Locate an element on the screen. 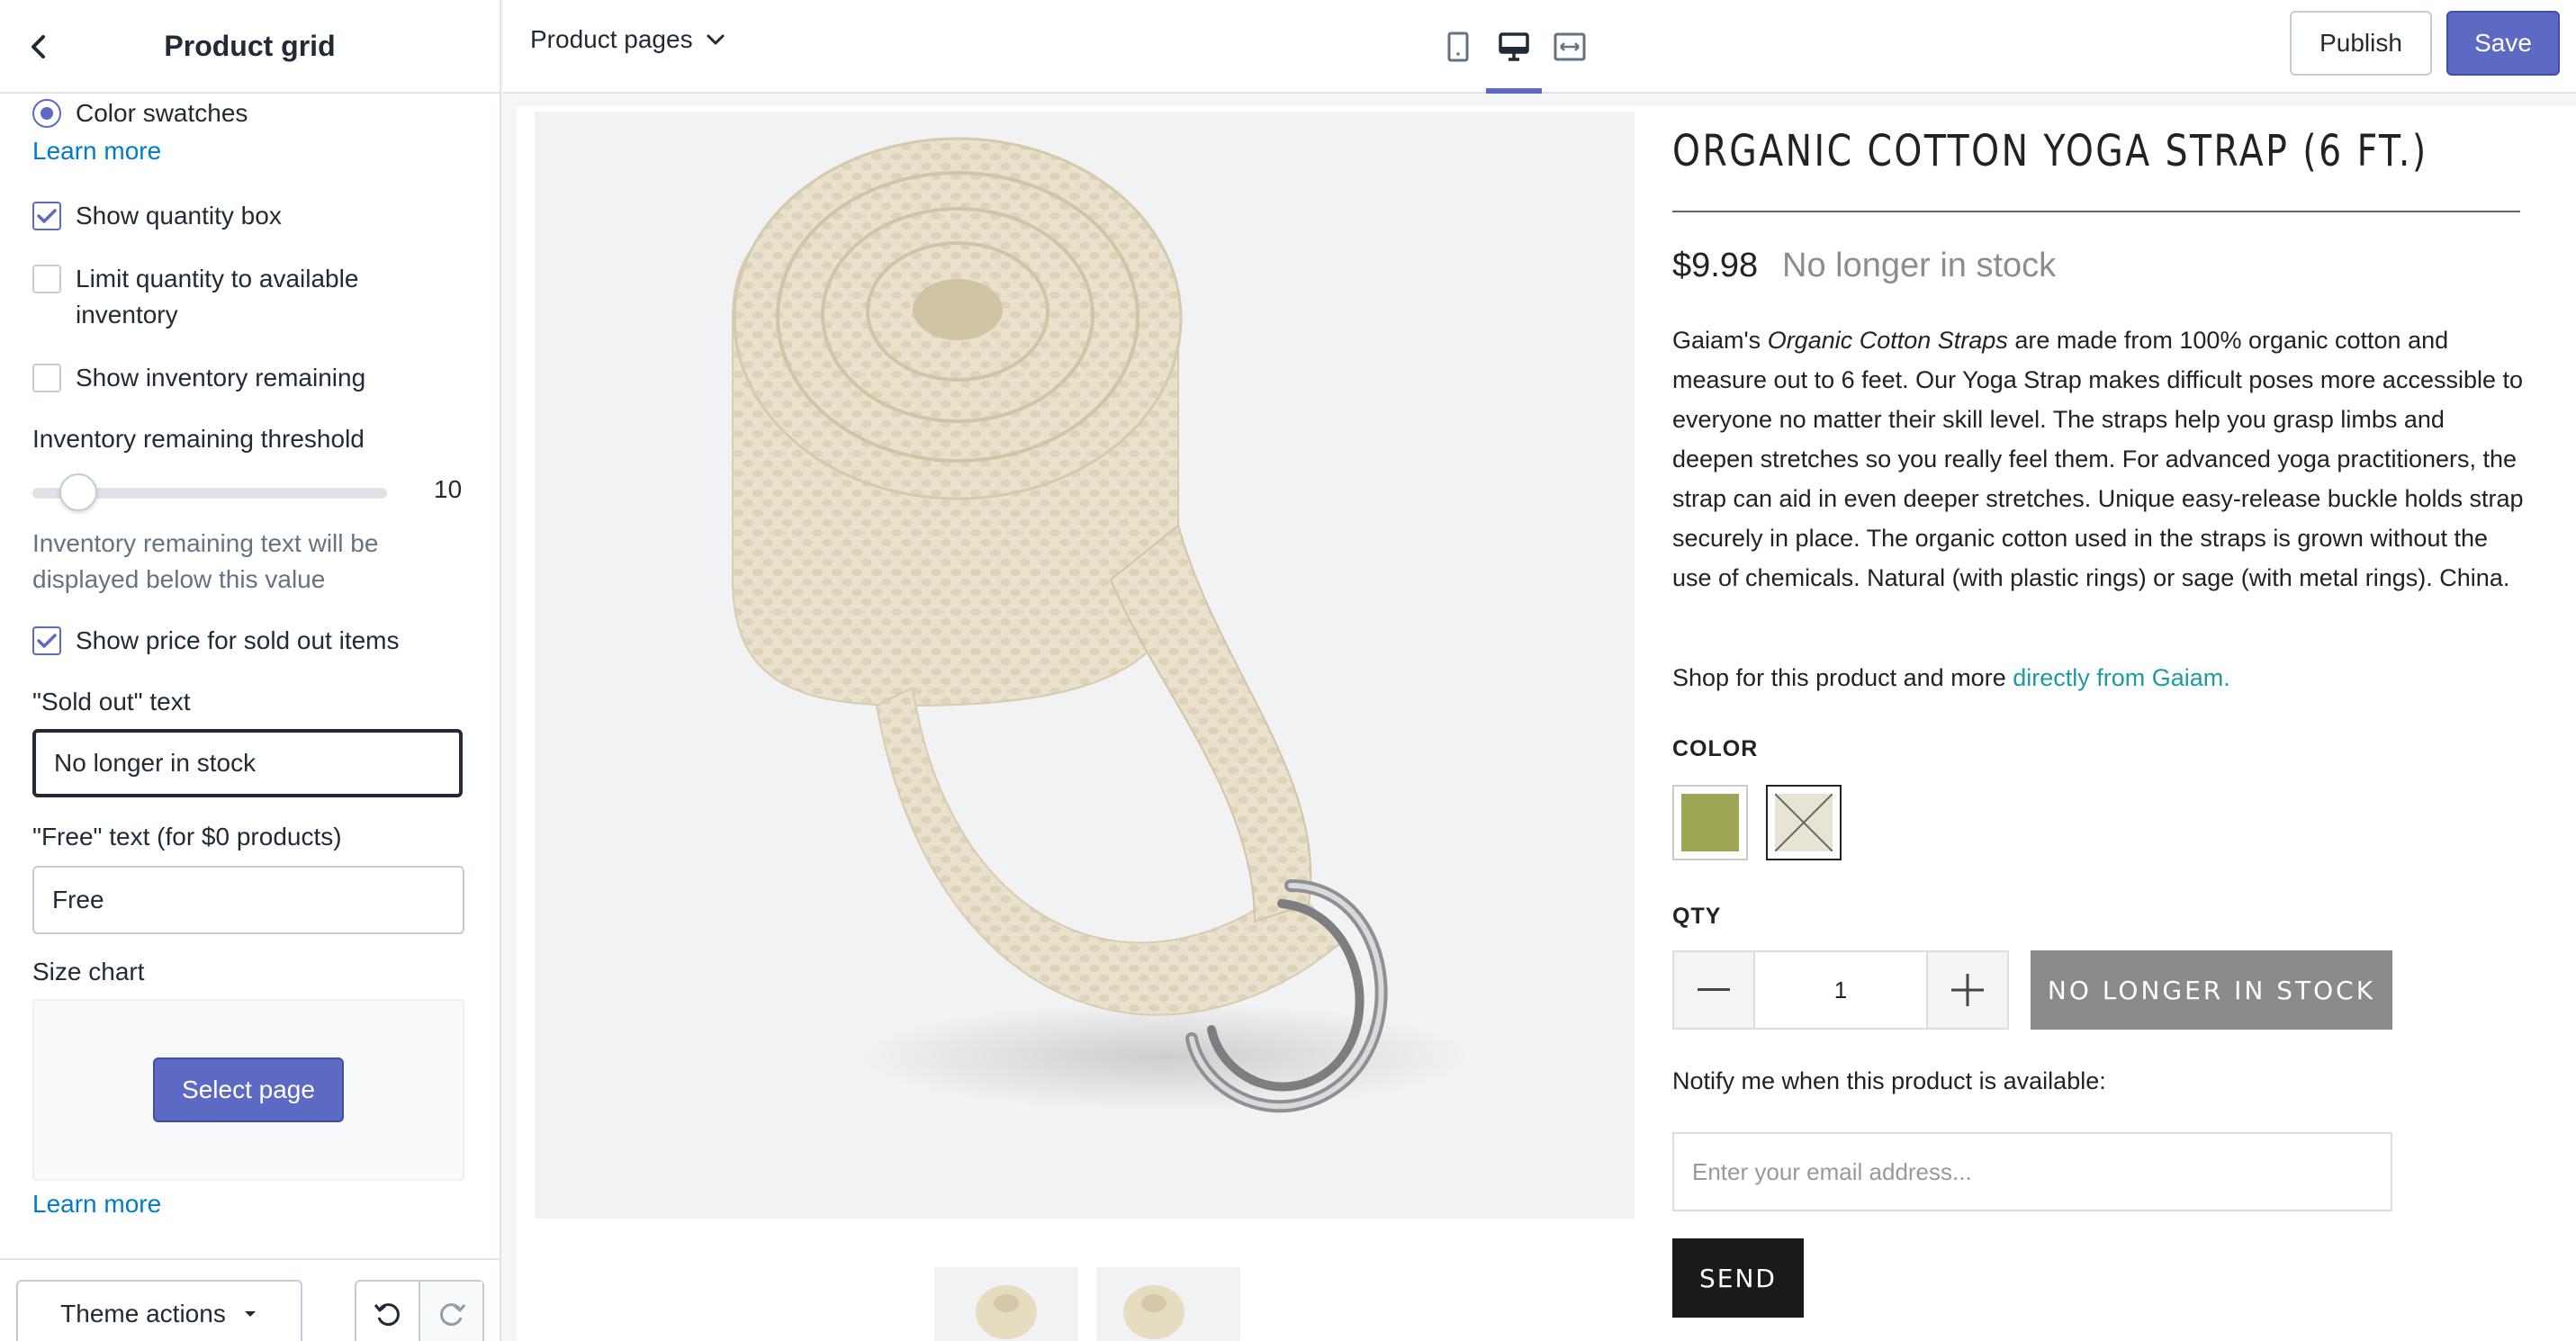 This screenshot has width=2576, height=1341. show-inventory-remaining-checkbox is located at coordinates (46, 378).